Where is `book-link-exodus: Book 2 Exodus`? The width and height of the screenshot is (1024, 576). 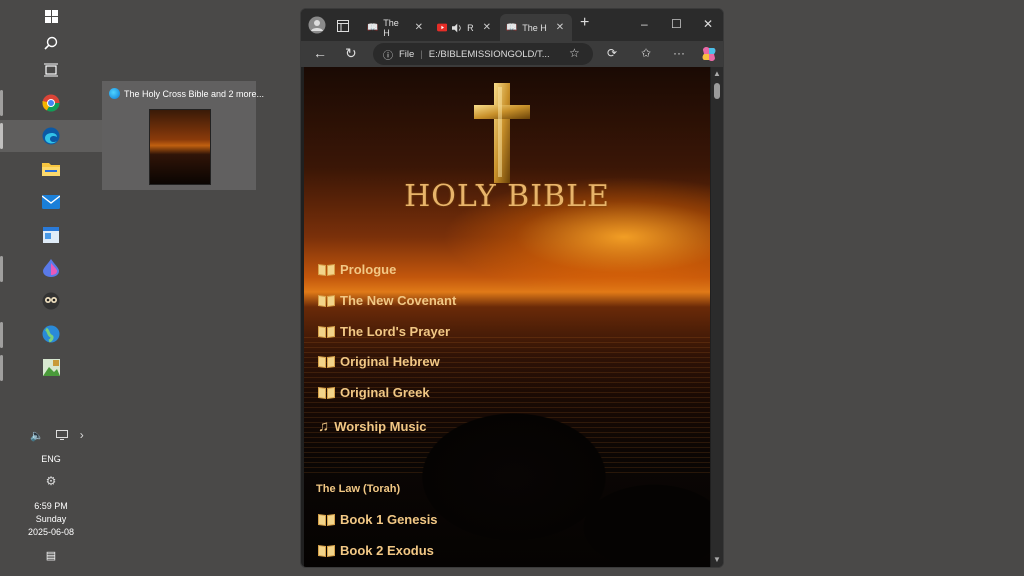
book-link-exodus: Book 2 Exodus is located at coordinates (376, 550).